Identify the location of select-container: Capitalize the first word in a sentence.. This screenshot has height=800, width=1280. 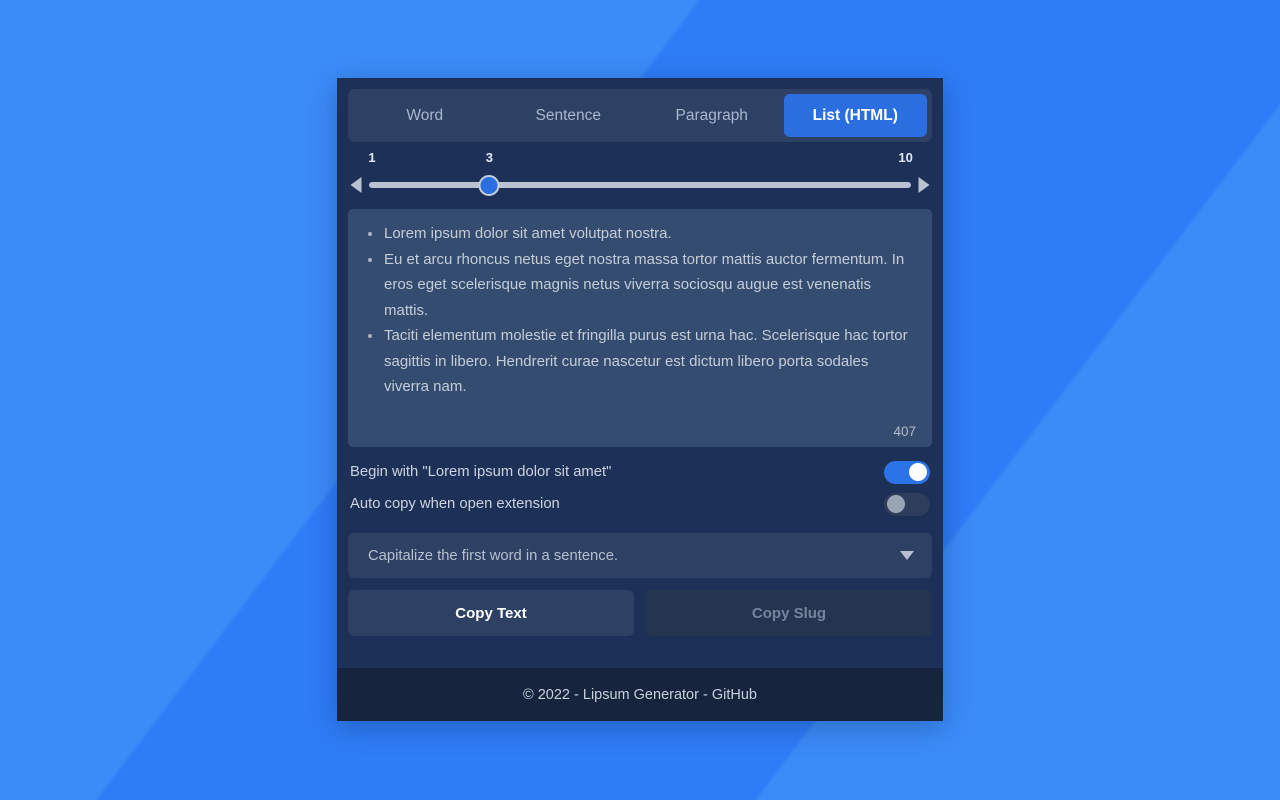
(640, 549).